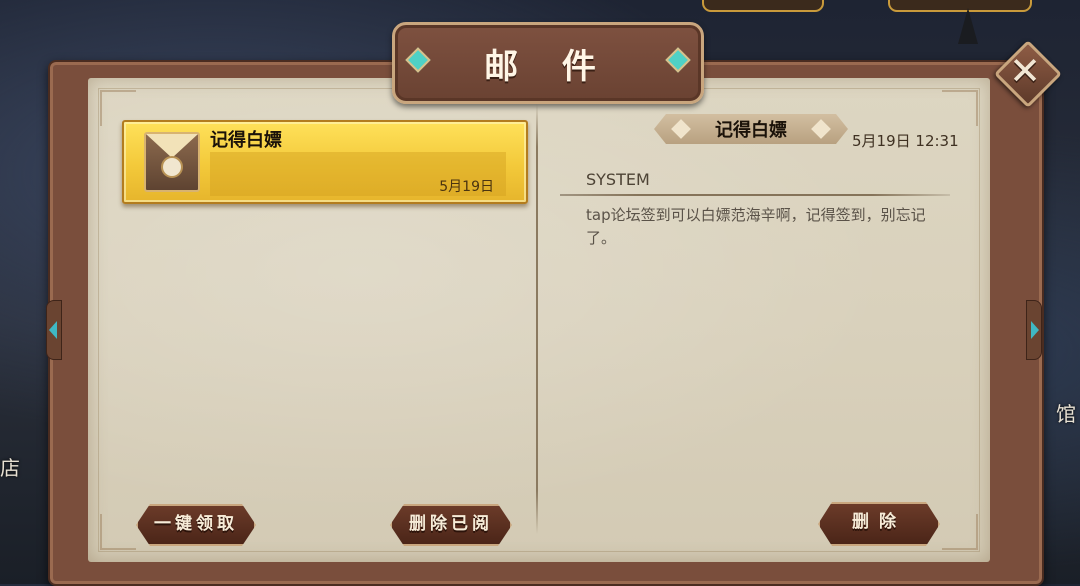  What do you see at coordinates (763, 6) in the screenshot?
I see `resource-bar-left` at bounding box center [763, 6].